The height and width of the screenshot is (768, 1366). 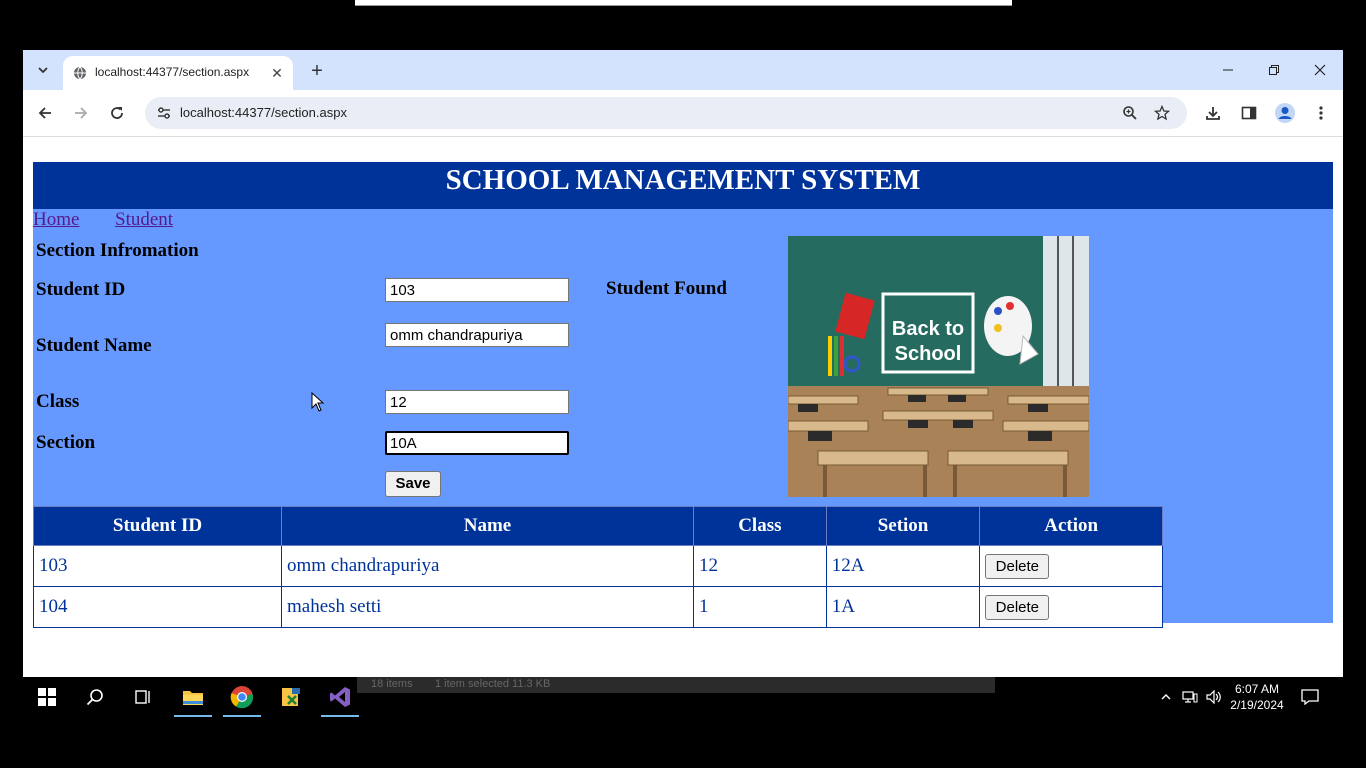 I want to click on designer-app-button, so click(x=291, y=697).